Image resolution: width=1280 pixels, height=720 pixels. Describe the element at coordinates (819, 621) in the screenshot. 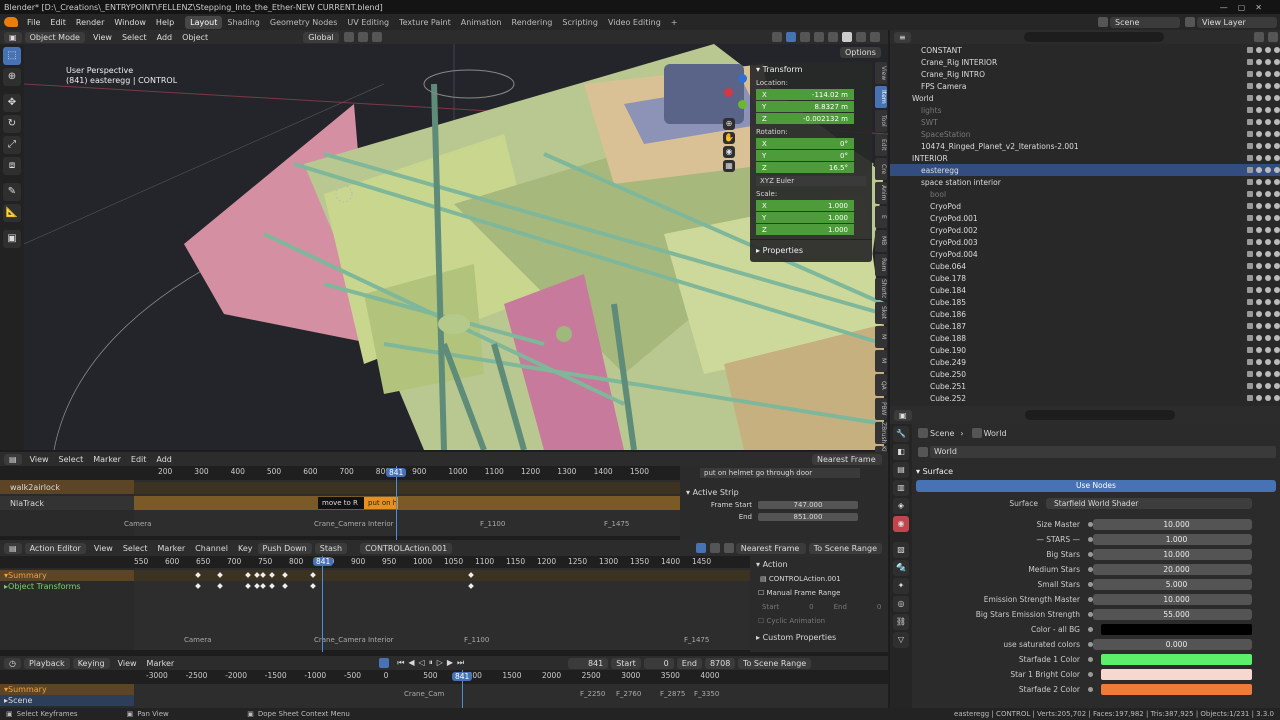

I see `cyclic-animation-checkbox: ☐ Cyclic Animation` at that location.